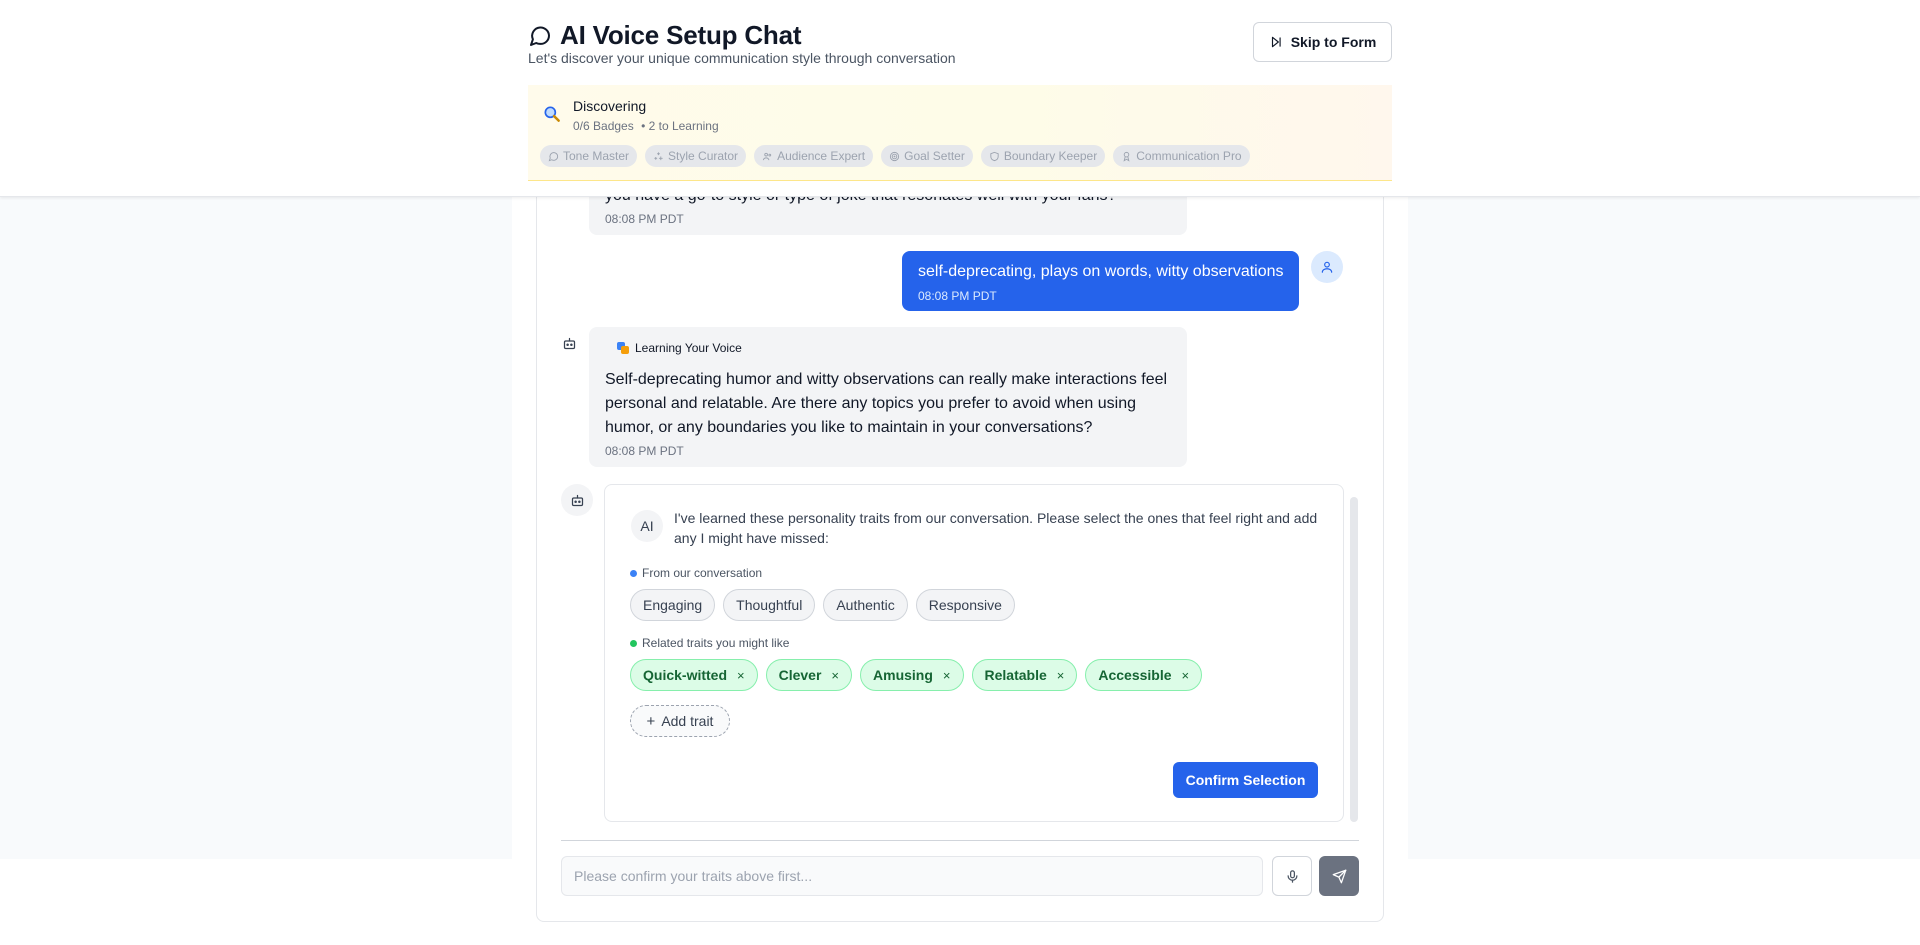  Describe the element at coordinates (821, 156) in the screenshot. I see `badge-label: Audience Expert` at that location.